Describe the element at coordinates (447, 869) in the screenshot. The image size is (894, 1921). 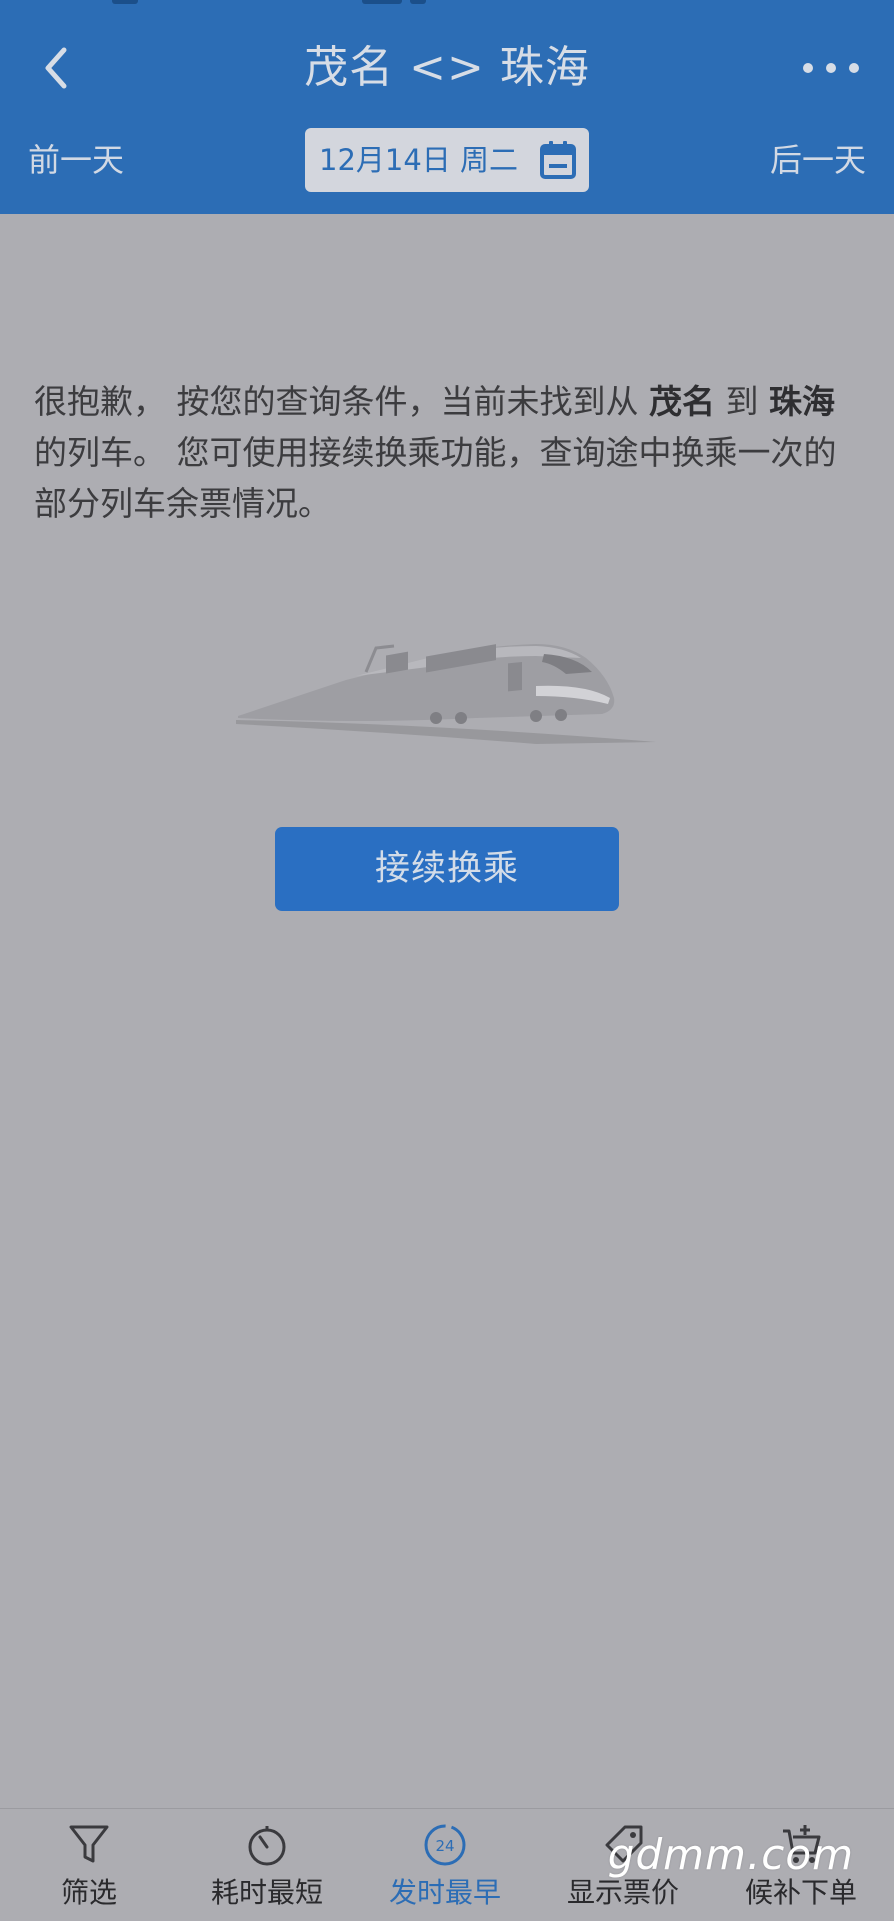
I see `transfer-search-button: 接续换乘` at that location.